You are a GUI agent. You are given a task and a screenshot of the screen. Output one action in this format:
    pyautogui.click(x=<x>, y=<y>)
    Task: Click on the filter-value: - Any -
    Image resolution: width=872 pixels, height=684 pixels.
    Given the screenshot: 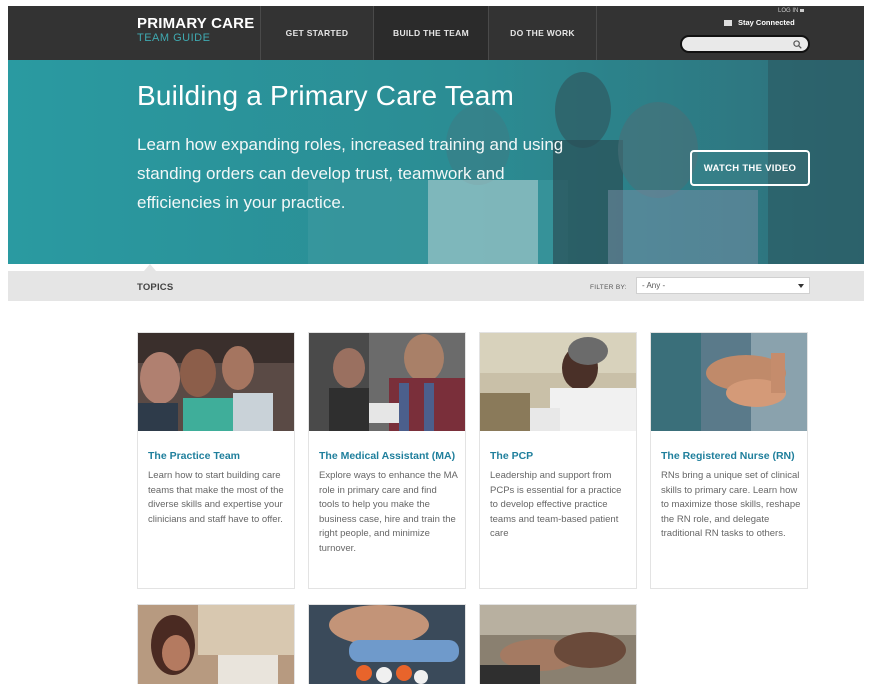 What is the action you would take?
    pyautogui.click(x=654, y=285)
    